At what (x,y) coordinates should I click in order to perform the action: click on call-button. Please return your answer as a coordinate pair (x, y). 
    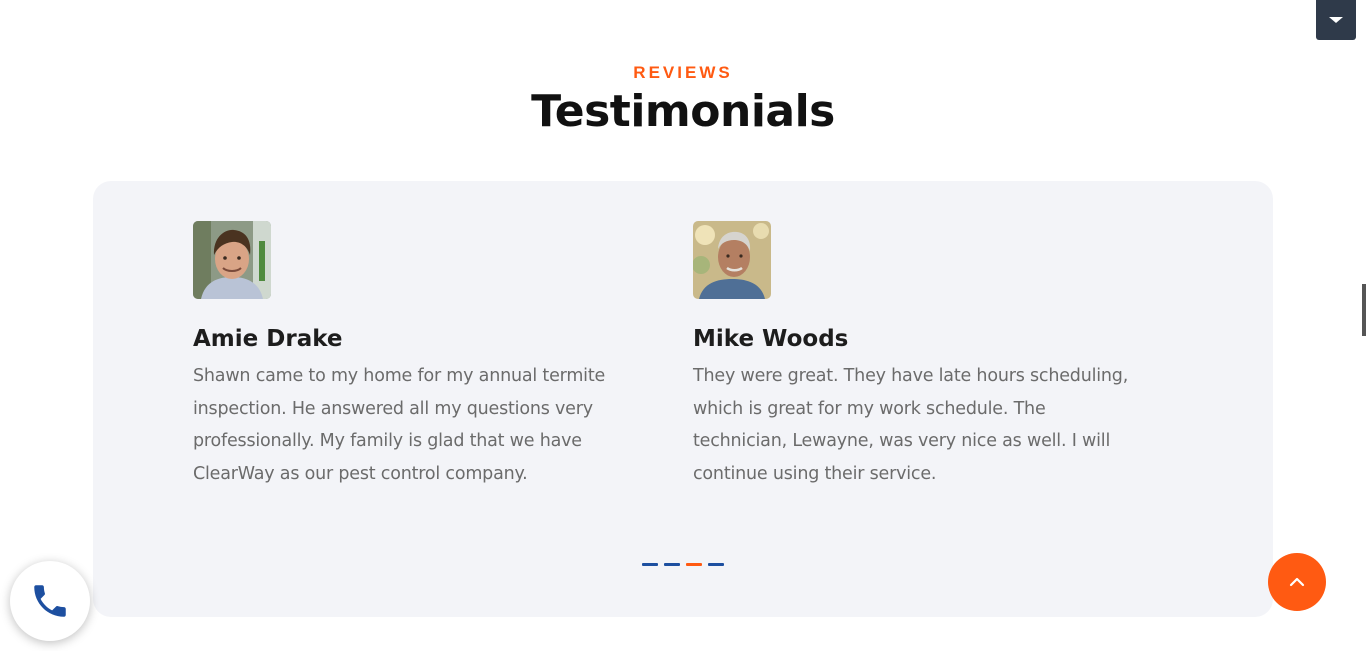
    Looking at the image, I should click on (50, 601).